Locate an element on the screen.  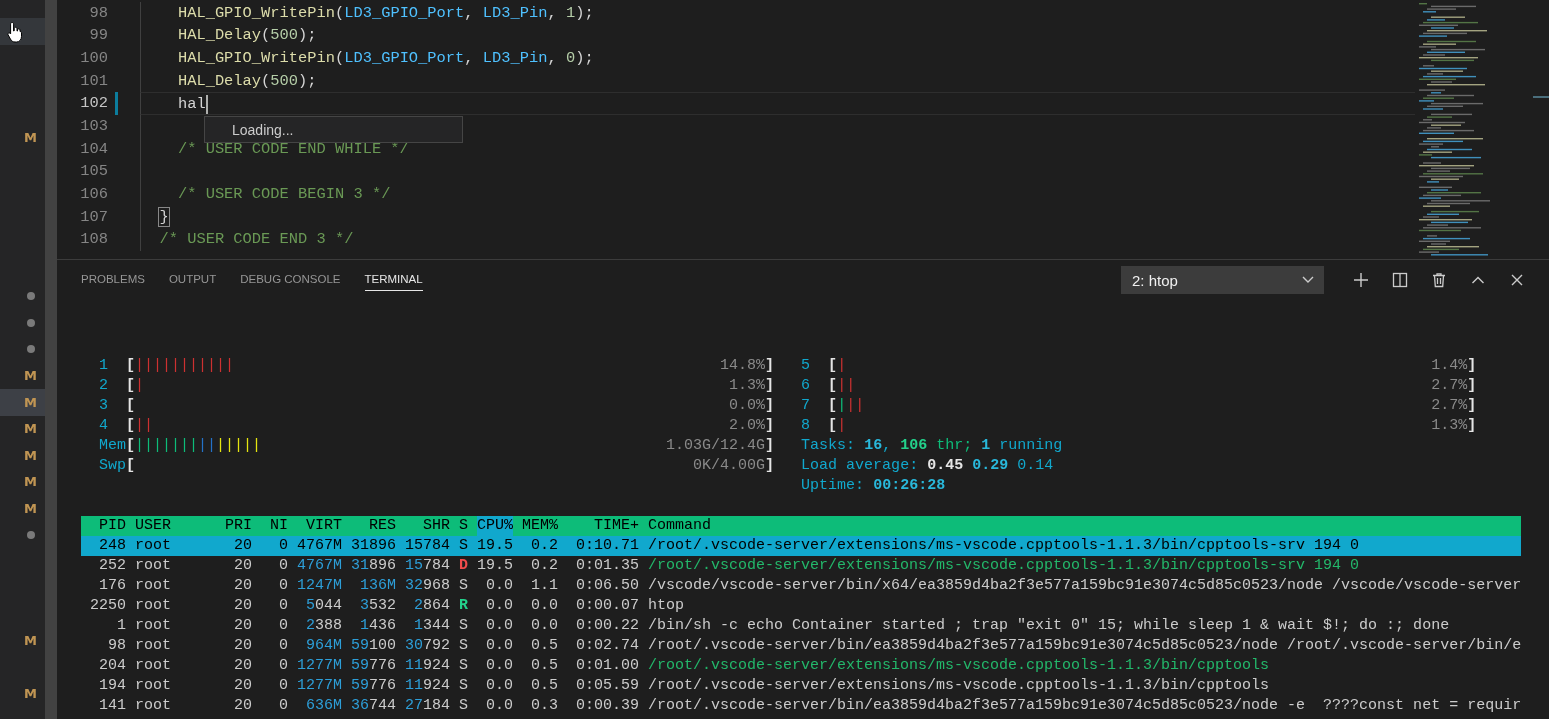
meter-bars: |||||||||||||| is located at coordinates (198, 446).